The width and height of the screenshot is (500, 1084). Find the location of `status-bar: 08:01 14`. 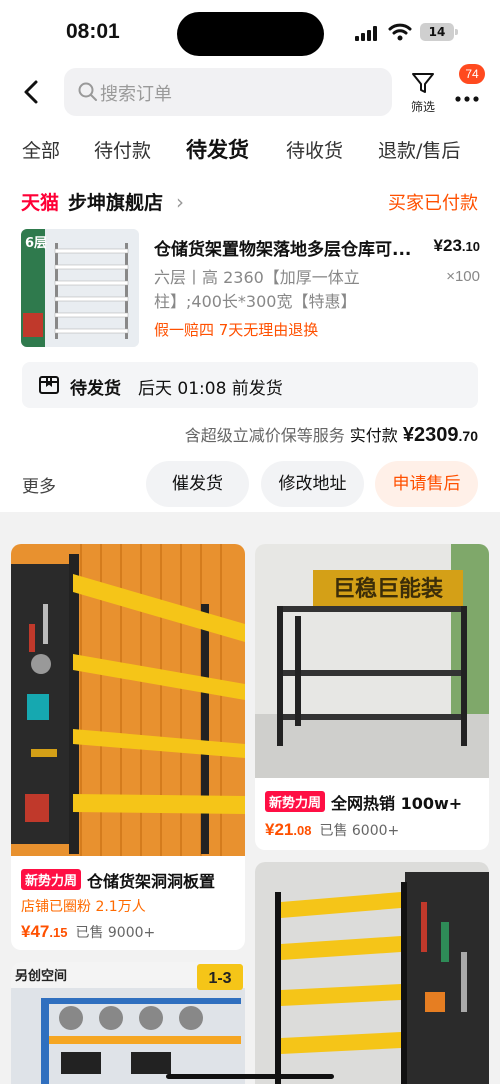

status-bar: 08:01 14 is located at coordinates (250, 33).